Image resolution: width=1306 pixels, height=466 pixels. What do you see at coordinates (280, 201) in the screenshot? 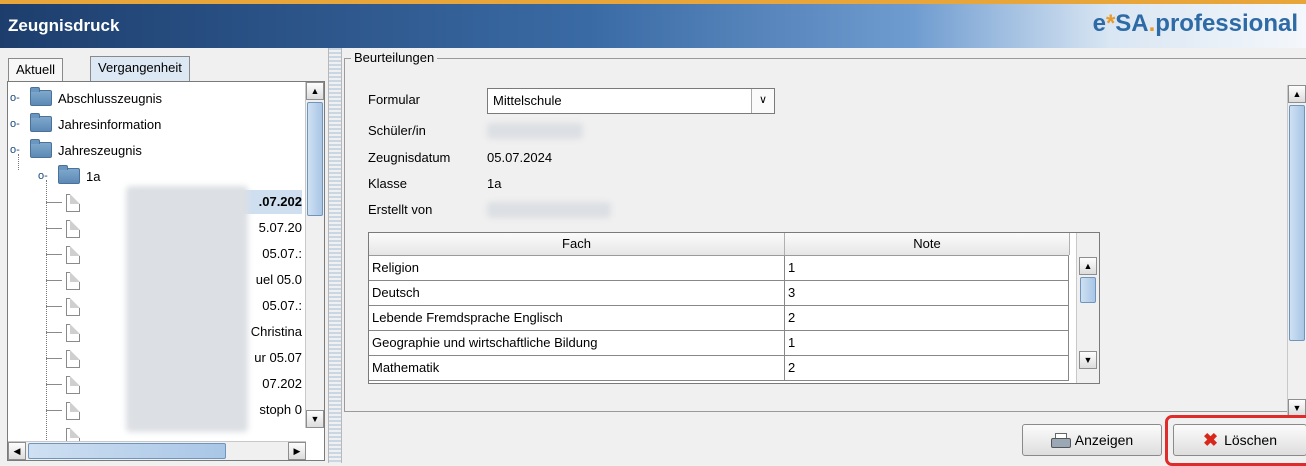
I see `tree-leaf-item: .07.202` at bounding box center [280, 201].